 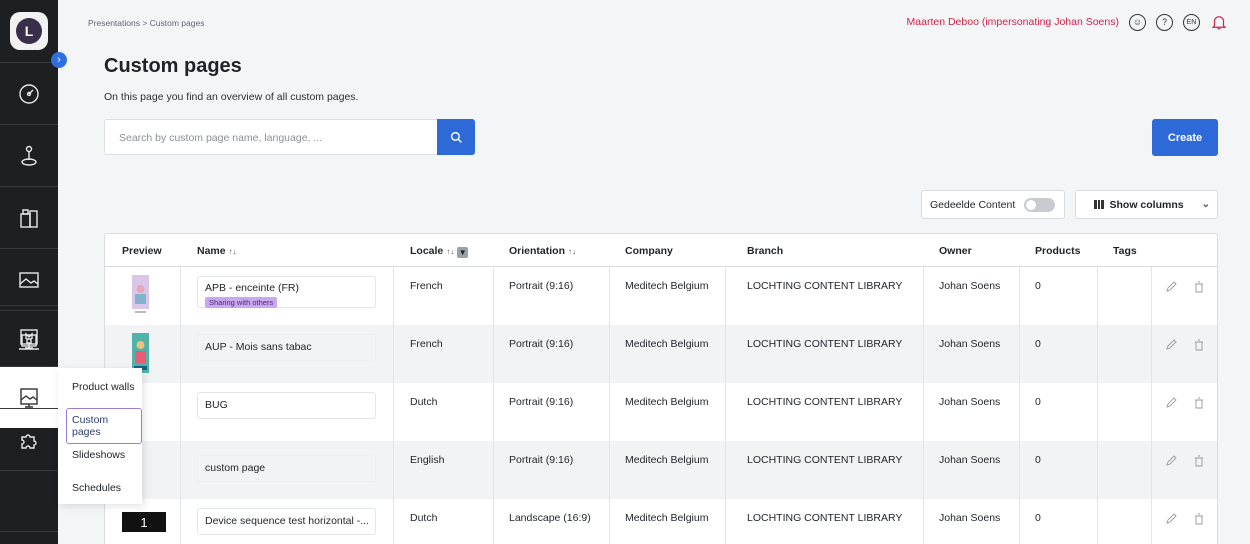 What do you see at coordinates (142, 251) in the screenshot?
I see `col-preview: Preview` at bounding box center [142, 251].